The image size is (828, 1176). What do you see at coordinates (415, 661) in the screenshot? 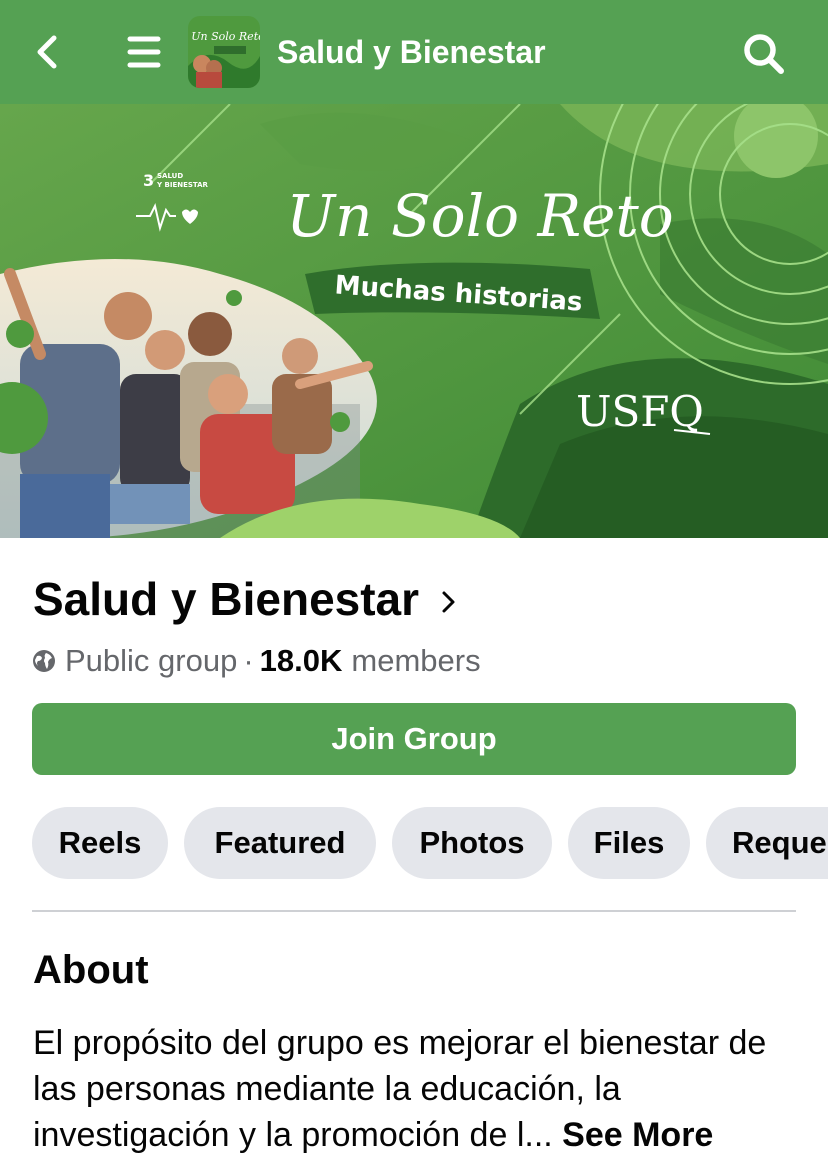
I see `members-label: members` at bounding box center [415, 661].